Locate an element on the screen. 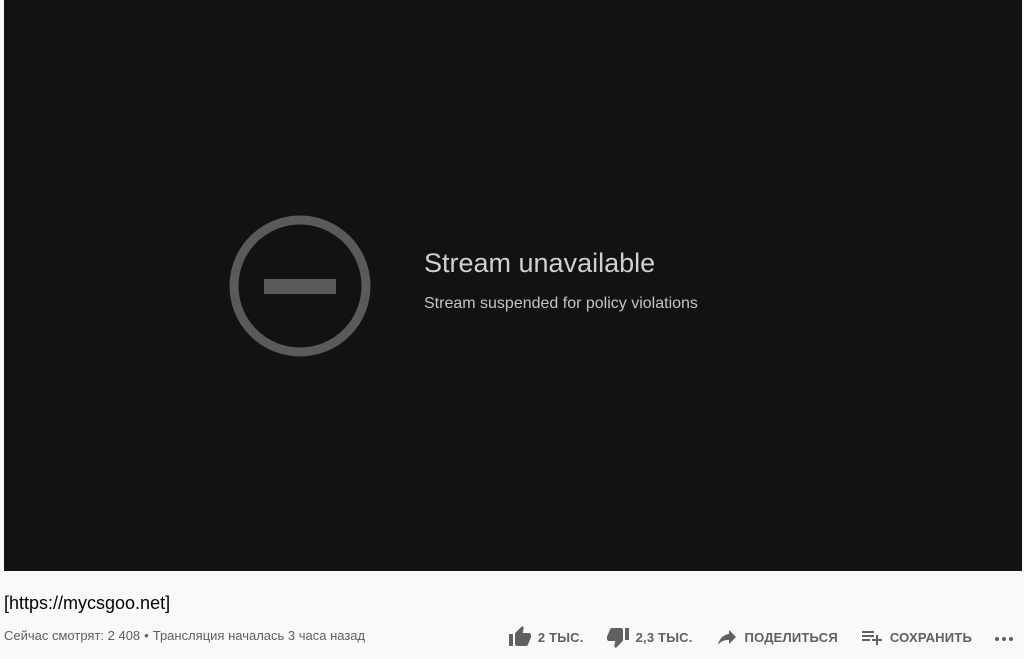  more-actions-button is located at coordinates (1004, 637).